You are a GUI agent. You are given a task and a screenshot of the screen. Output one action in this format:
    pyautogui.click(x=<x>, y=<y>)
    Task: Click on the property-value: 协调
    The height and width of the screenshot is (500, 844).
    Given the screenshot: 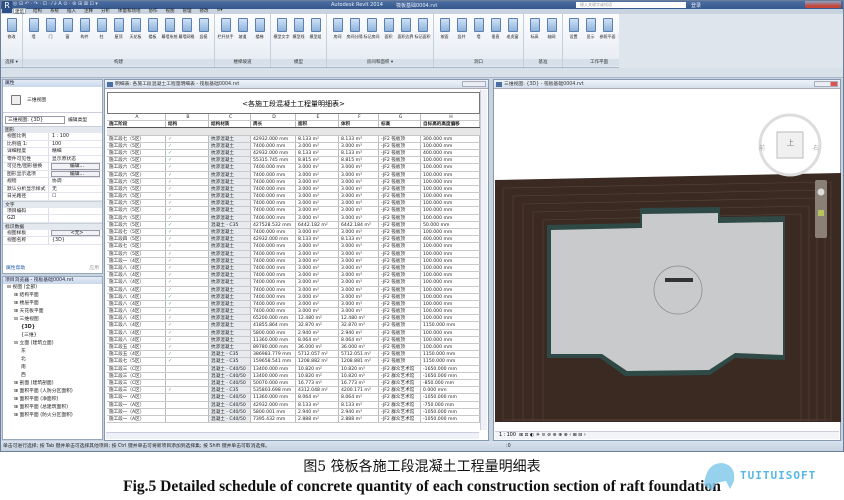 What is the action you would take?
    pyautogui.click(x=75, y=181)
    